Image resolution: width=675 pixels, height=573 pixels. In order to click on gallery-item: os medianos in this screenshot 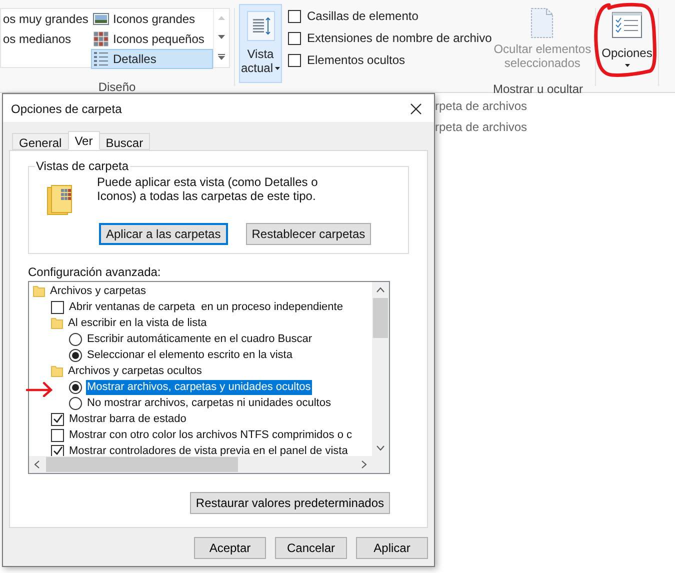, I will do `click(46, 39)`.